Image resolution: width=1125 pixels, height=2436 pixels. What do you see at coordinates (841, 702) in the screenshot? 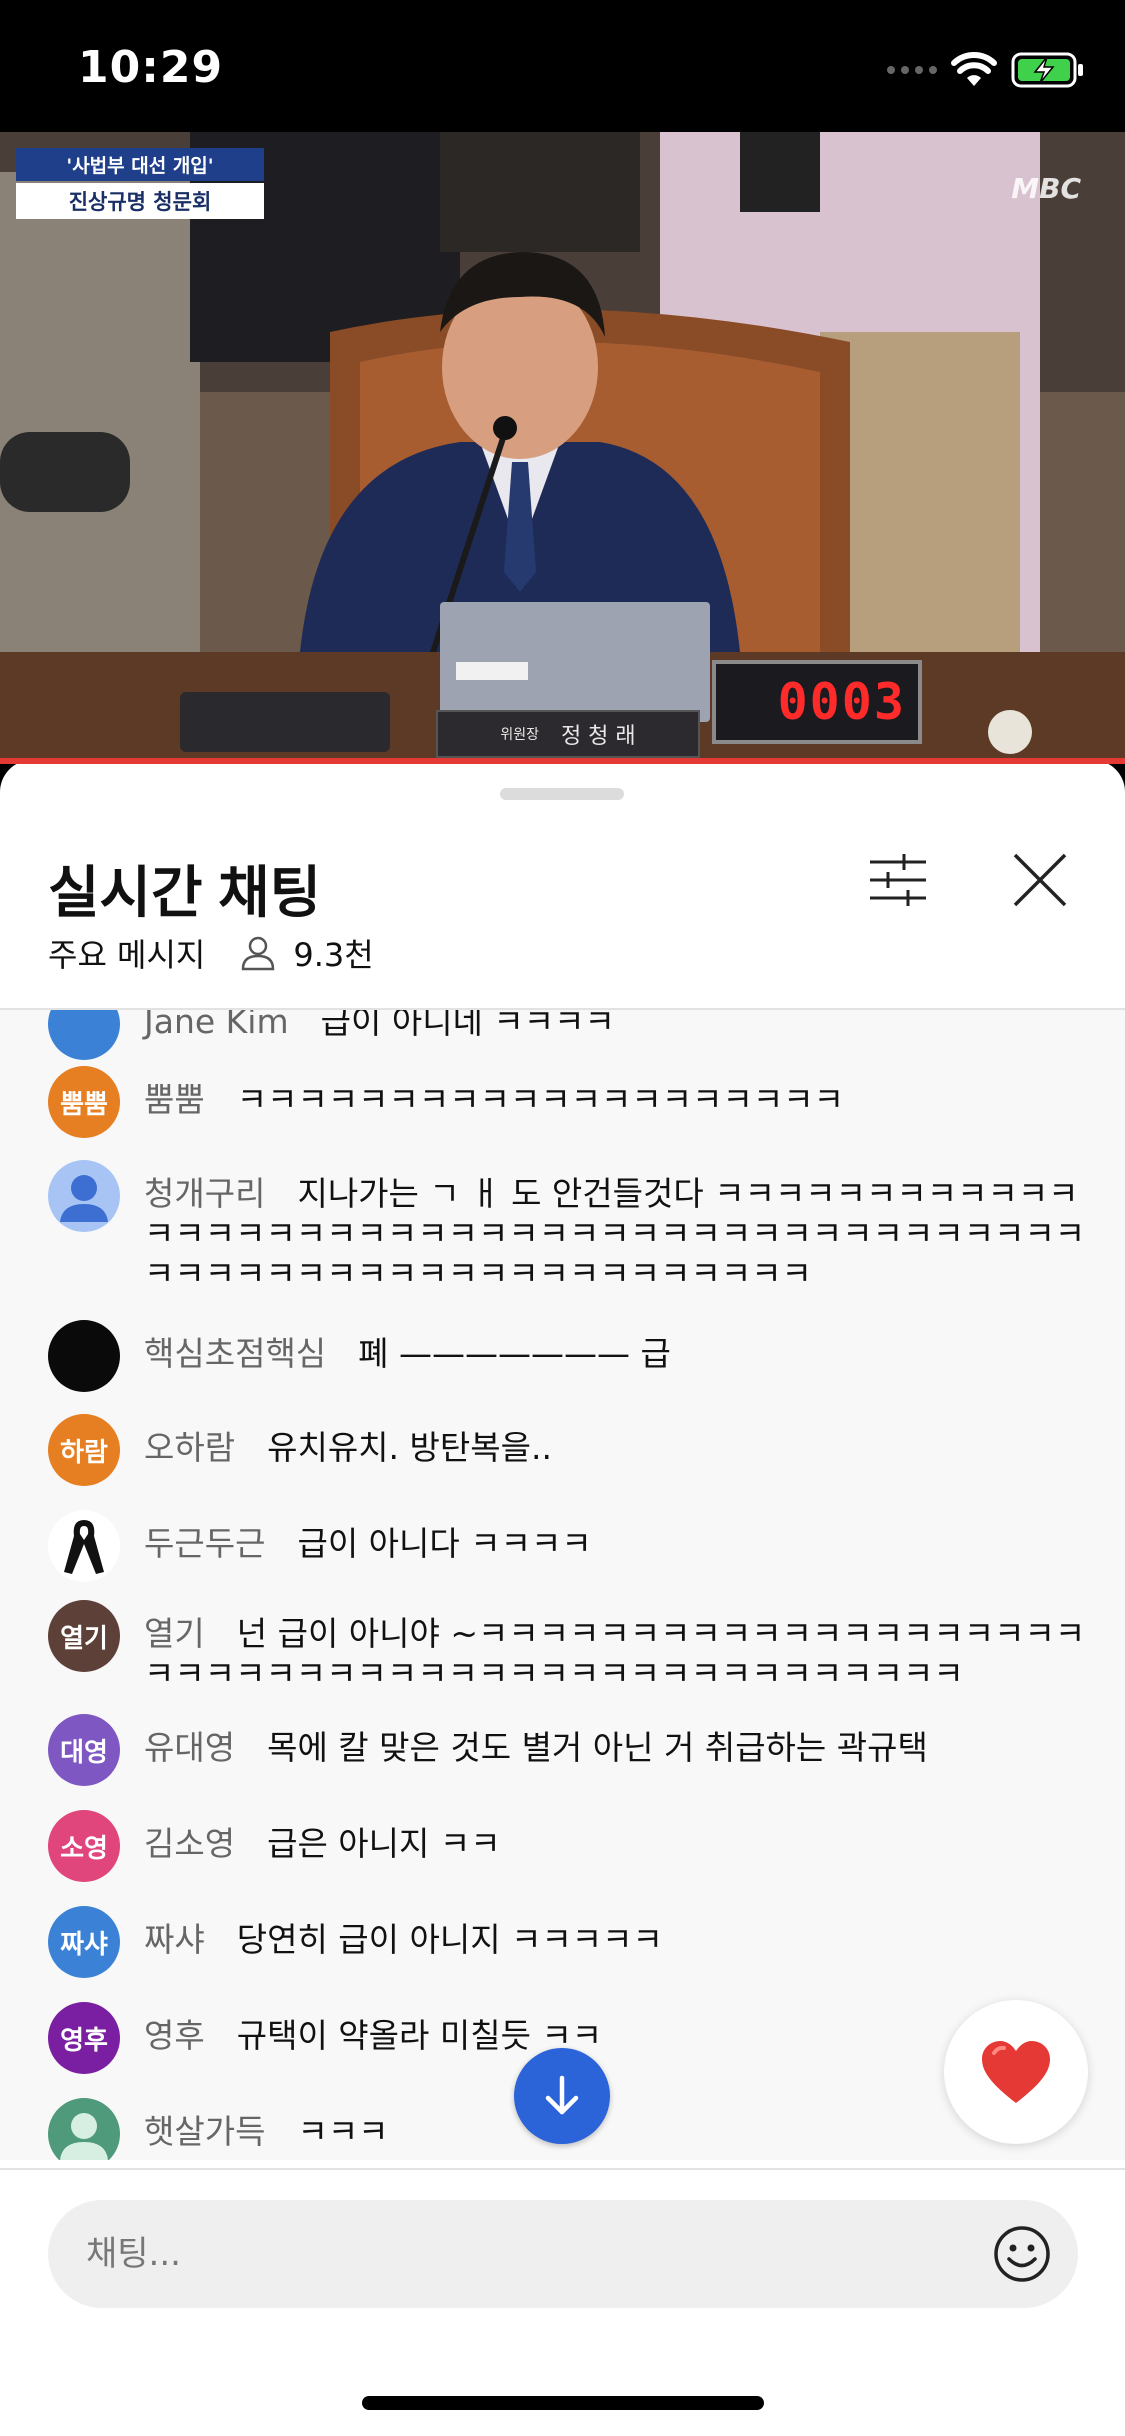
I see `timer-value: 0003` at bounding box center [841, 702].